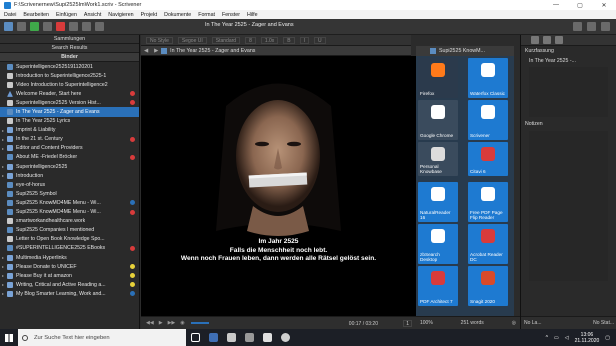 Image resolution: width=616 pixels, height=346 pixels. Describe the element at coordinates (192, 40) in the screenshot. I see `font-select: Segoe UI` at that location.